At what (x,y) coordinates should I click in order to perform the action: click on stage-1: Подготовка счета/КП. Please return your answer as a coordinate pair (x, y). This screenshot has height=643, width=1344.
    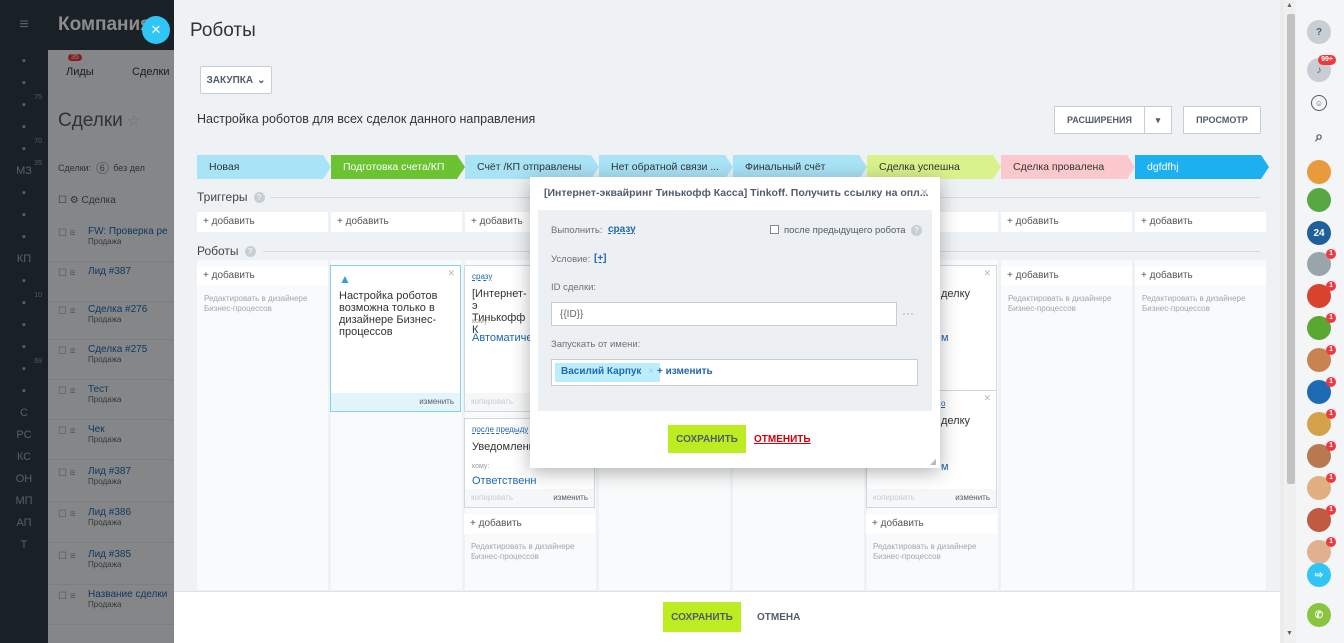
    Looking at the image, I should click on (398, 167).